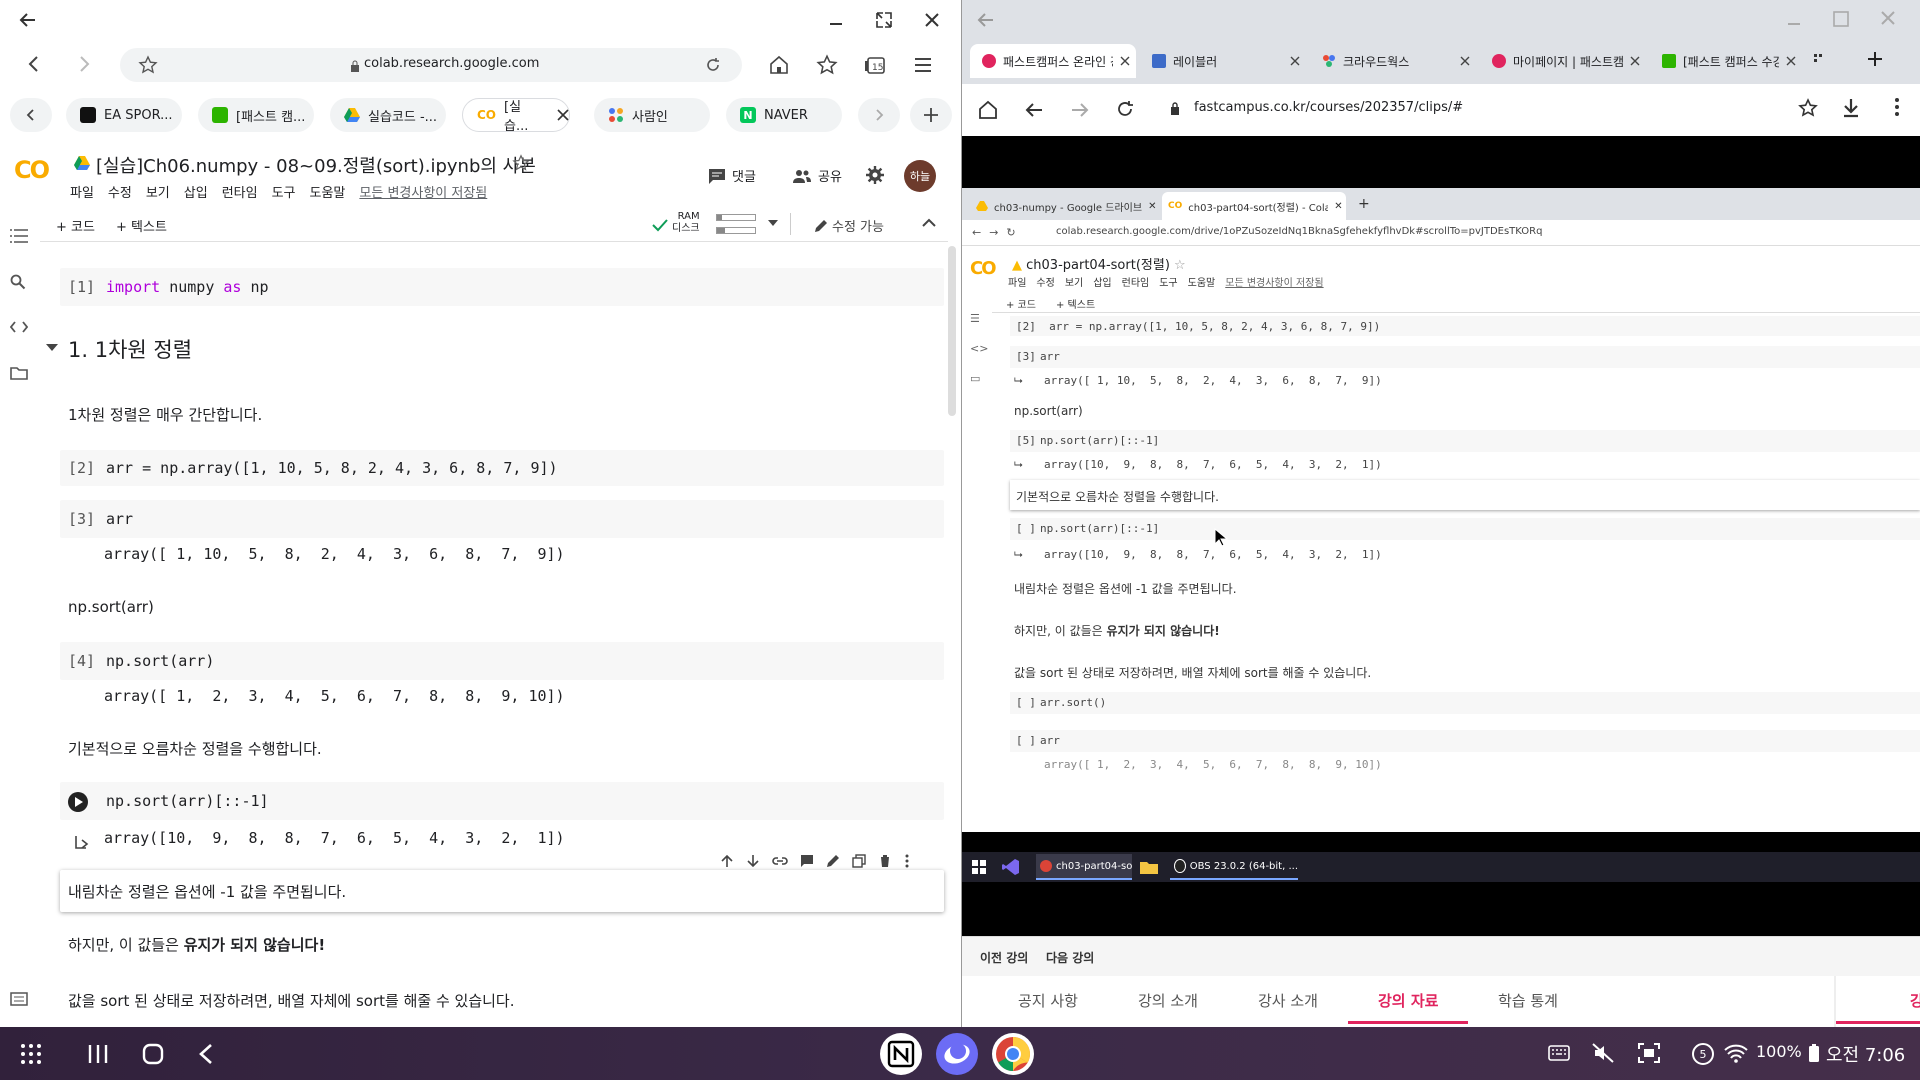 The image size is (1920, 1080). I want to click on tab-saramin: 사람인, so click(652, 115).